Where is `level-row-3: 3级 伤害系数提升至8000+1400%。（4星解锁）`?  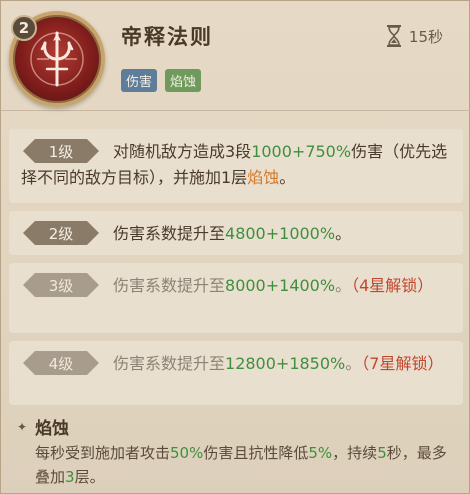
level-row-3: 3级 伤害系数提升至8000+1400%。（4星解锁） is located at coordinates (236, 298).